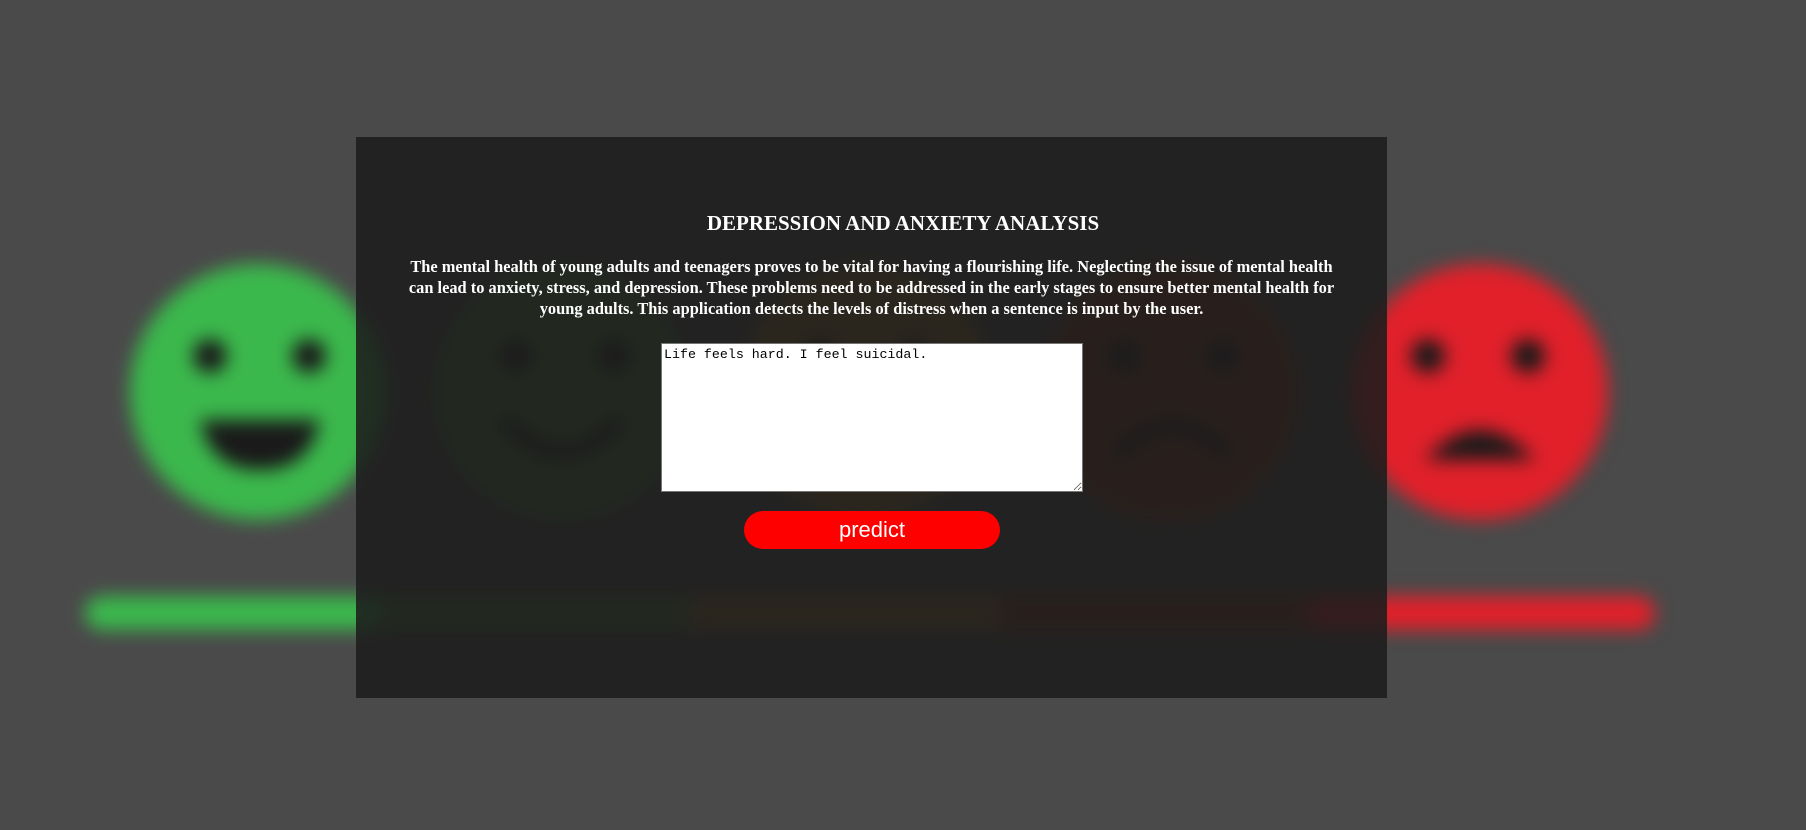  What do you see at coordinates (258, 392) in the screenshot?
I see `laughing-face-icon` at bounding box center [258, 392].